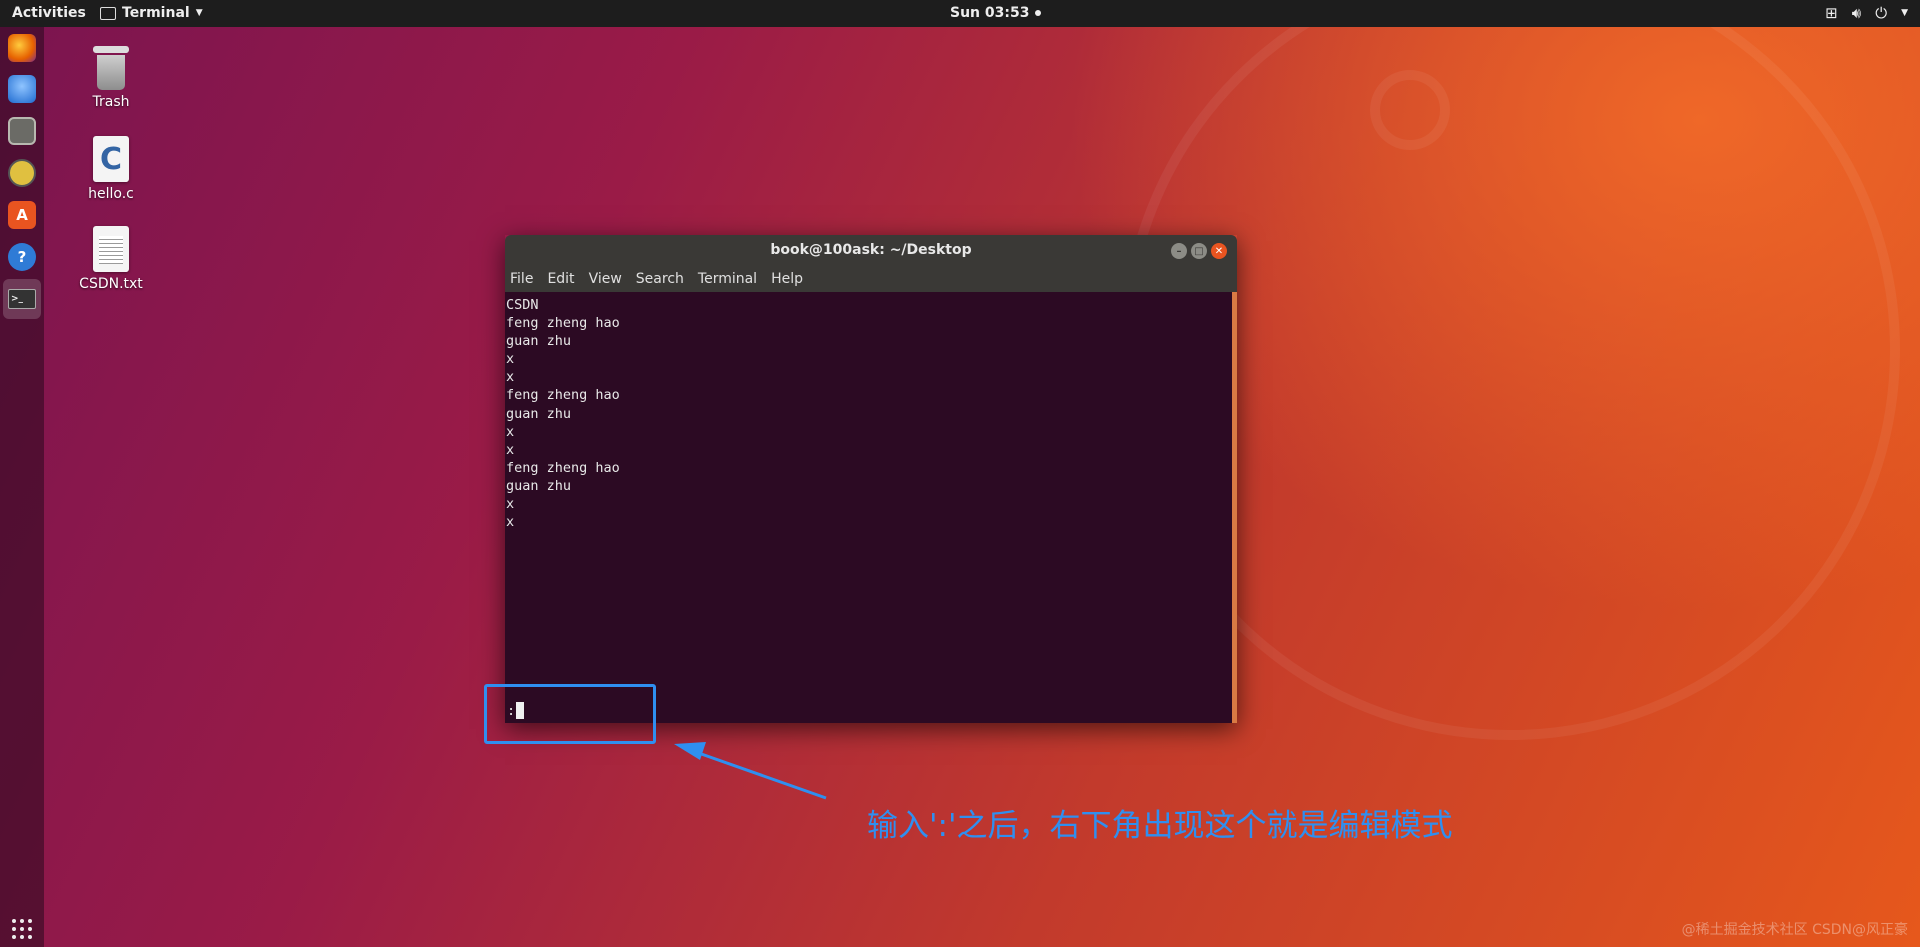 The width and height of the screenshot is (1920, 947). Describe the element at coordinates (1160, 826) in the screenshot. I see `annotation-text: 输入':'之后，右下角出现这个就是编辑模式` at that location.